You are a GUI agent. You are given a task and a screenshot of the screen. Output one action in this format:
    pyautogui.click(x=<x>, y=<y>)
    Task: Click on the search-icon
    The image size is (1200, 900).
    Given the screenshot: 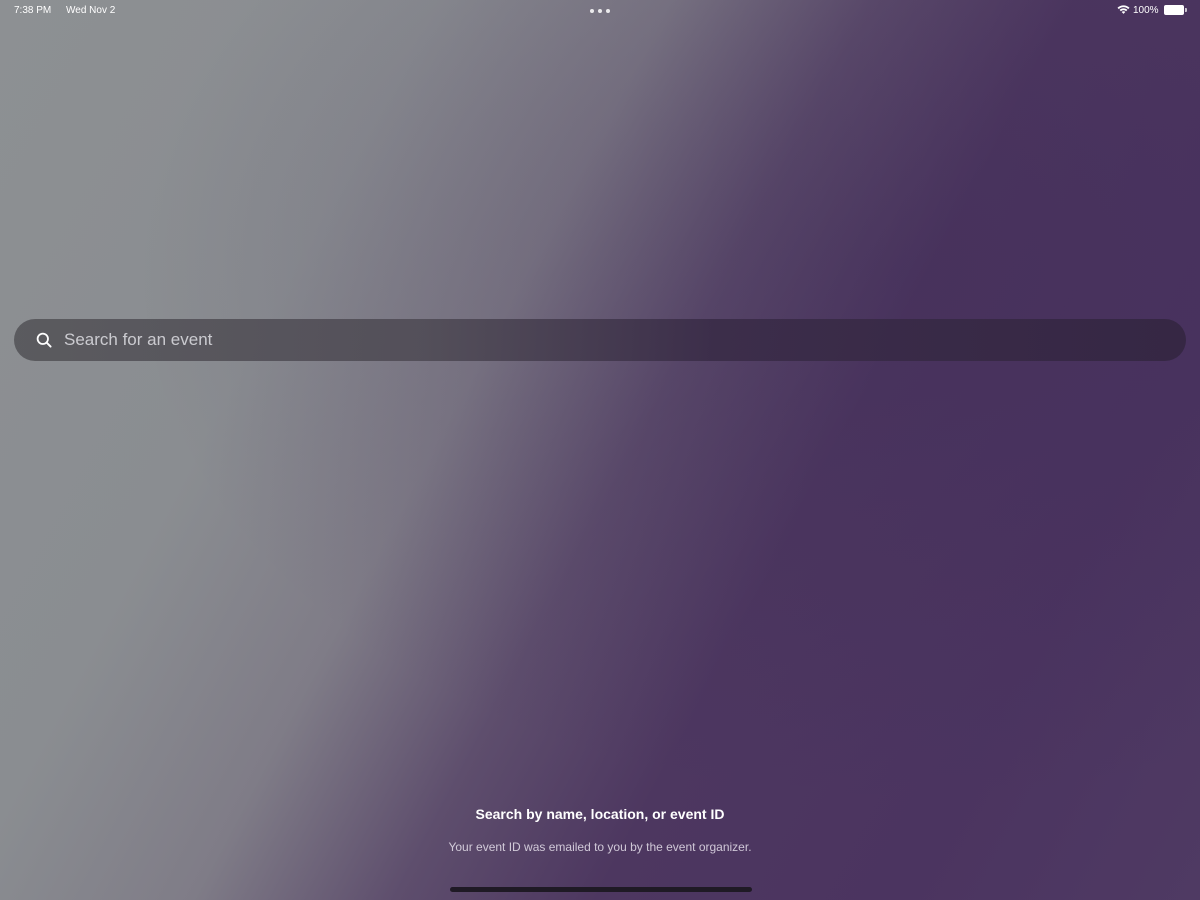 What is the action you would take?
    pyautogui.click(x=44, y=340)
    